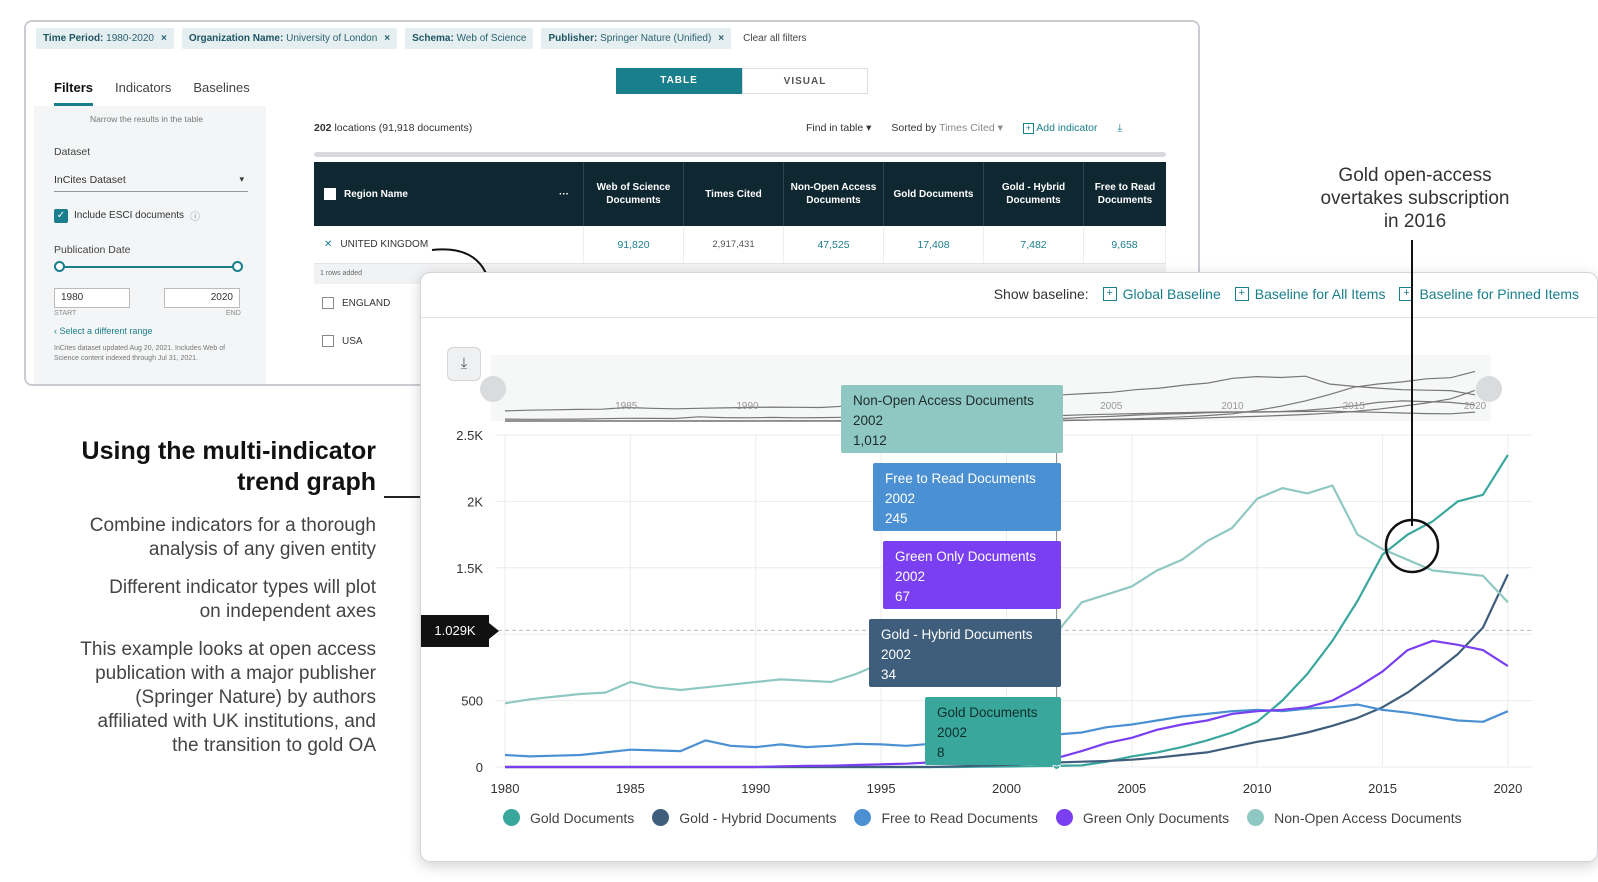  Describe the element at coordinates (232, 525) in the screenshot. I see `story-line: Combine indicators for a thorough` at that location.